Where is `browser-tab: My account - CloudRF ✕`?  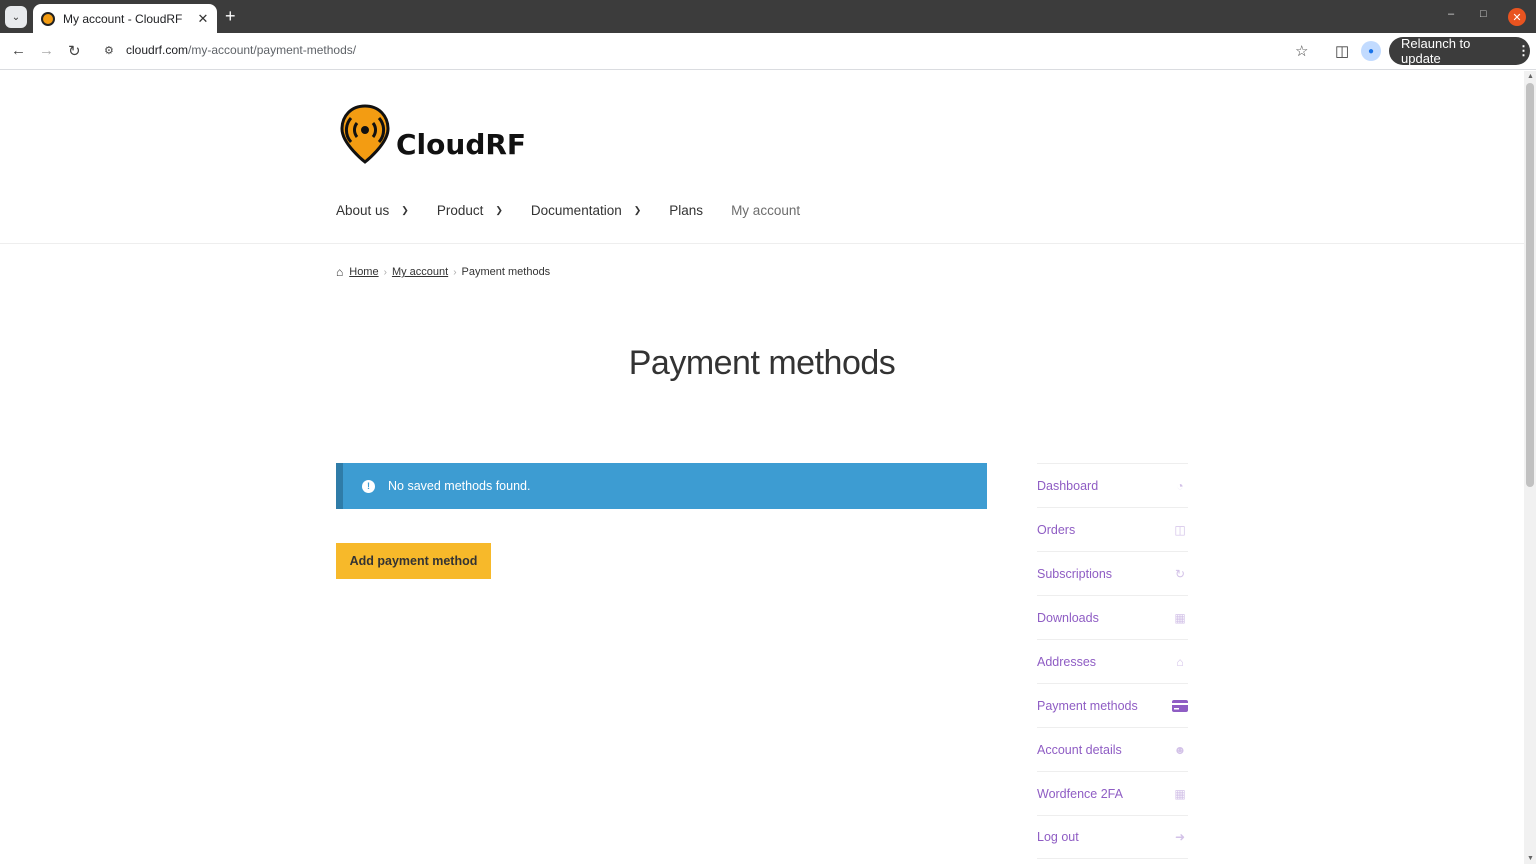 browser-tab: My account - CloudRF ✕ is located at coordinates (125, 18).